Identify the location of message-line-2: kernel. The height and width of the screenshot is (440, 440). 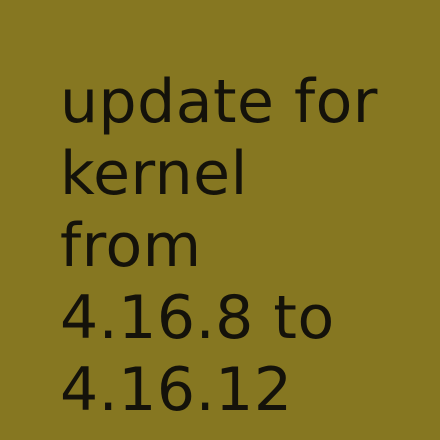
(154, 174).